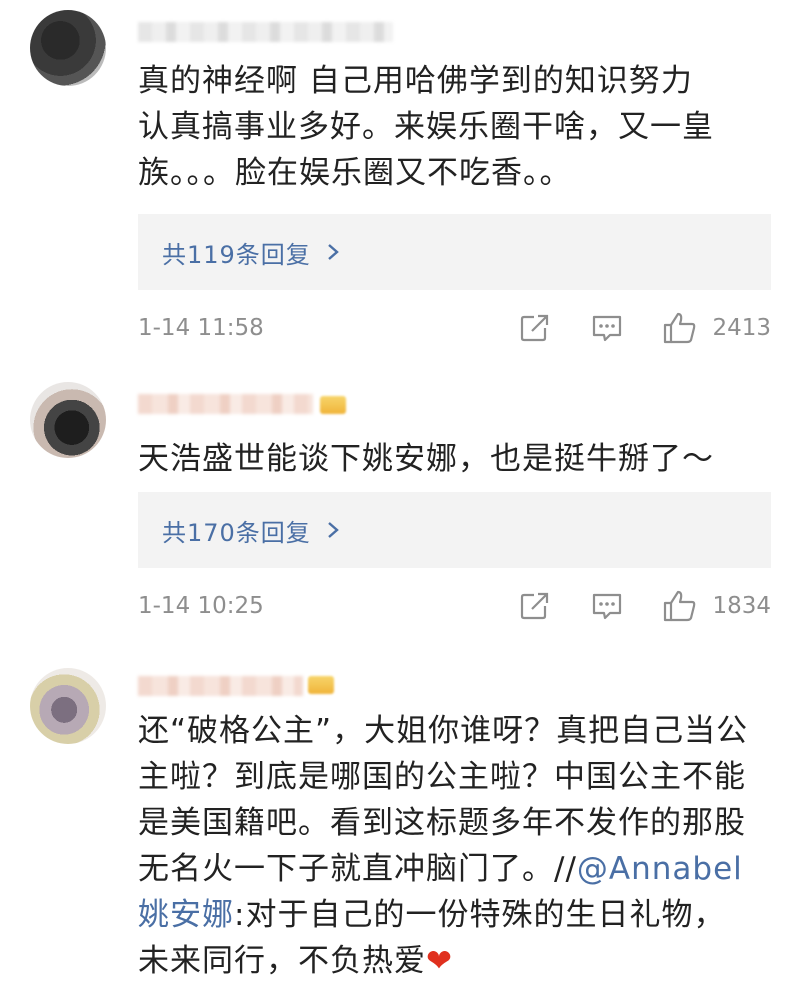 The image size is (798, 1000). What do you see at coordinates (355, 173) in the screenshot?
I see `comment-line: 族。。。脸在娱乐圈又不吃香。。` at bounding box center [355, 173].